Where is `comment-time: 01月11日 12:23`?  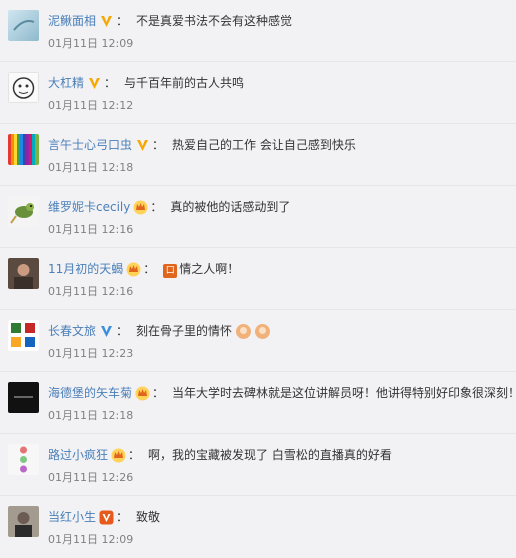
comment-time: 01月11日 12:23 is located at coordinates (91, 353).